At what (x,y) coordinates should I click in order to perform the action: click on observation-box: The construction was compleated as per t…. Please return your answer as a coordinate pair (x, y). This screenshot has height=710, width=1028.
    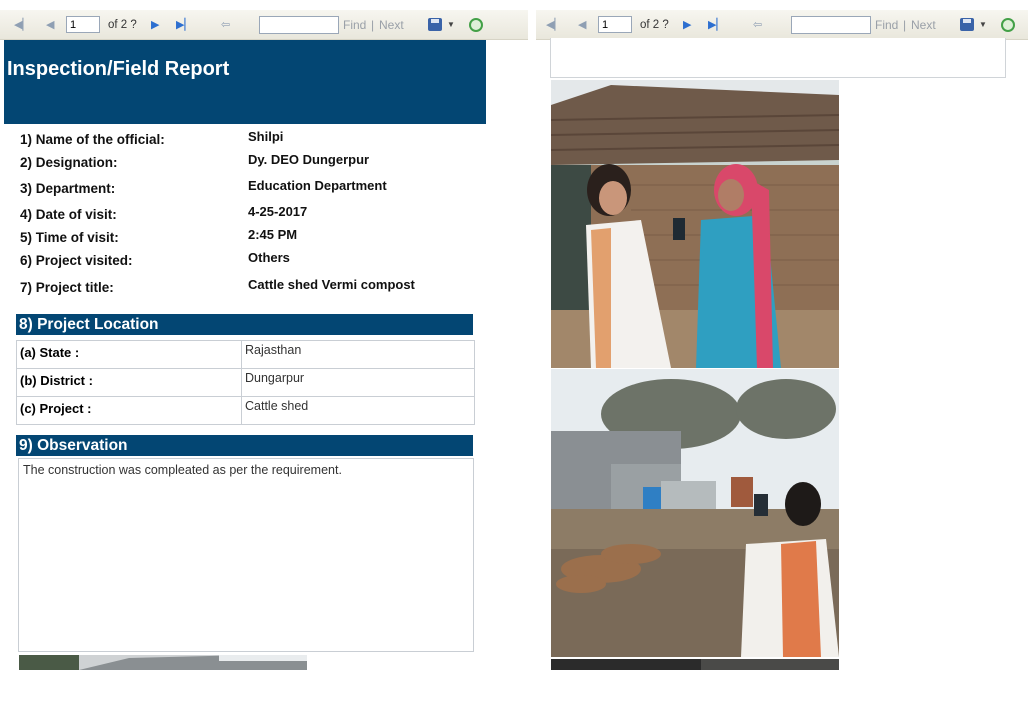
    Looking at the image, I should click on (246, 555).